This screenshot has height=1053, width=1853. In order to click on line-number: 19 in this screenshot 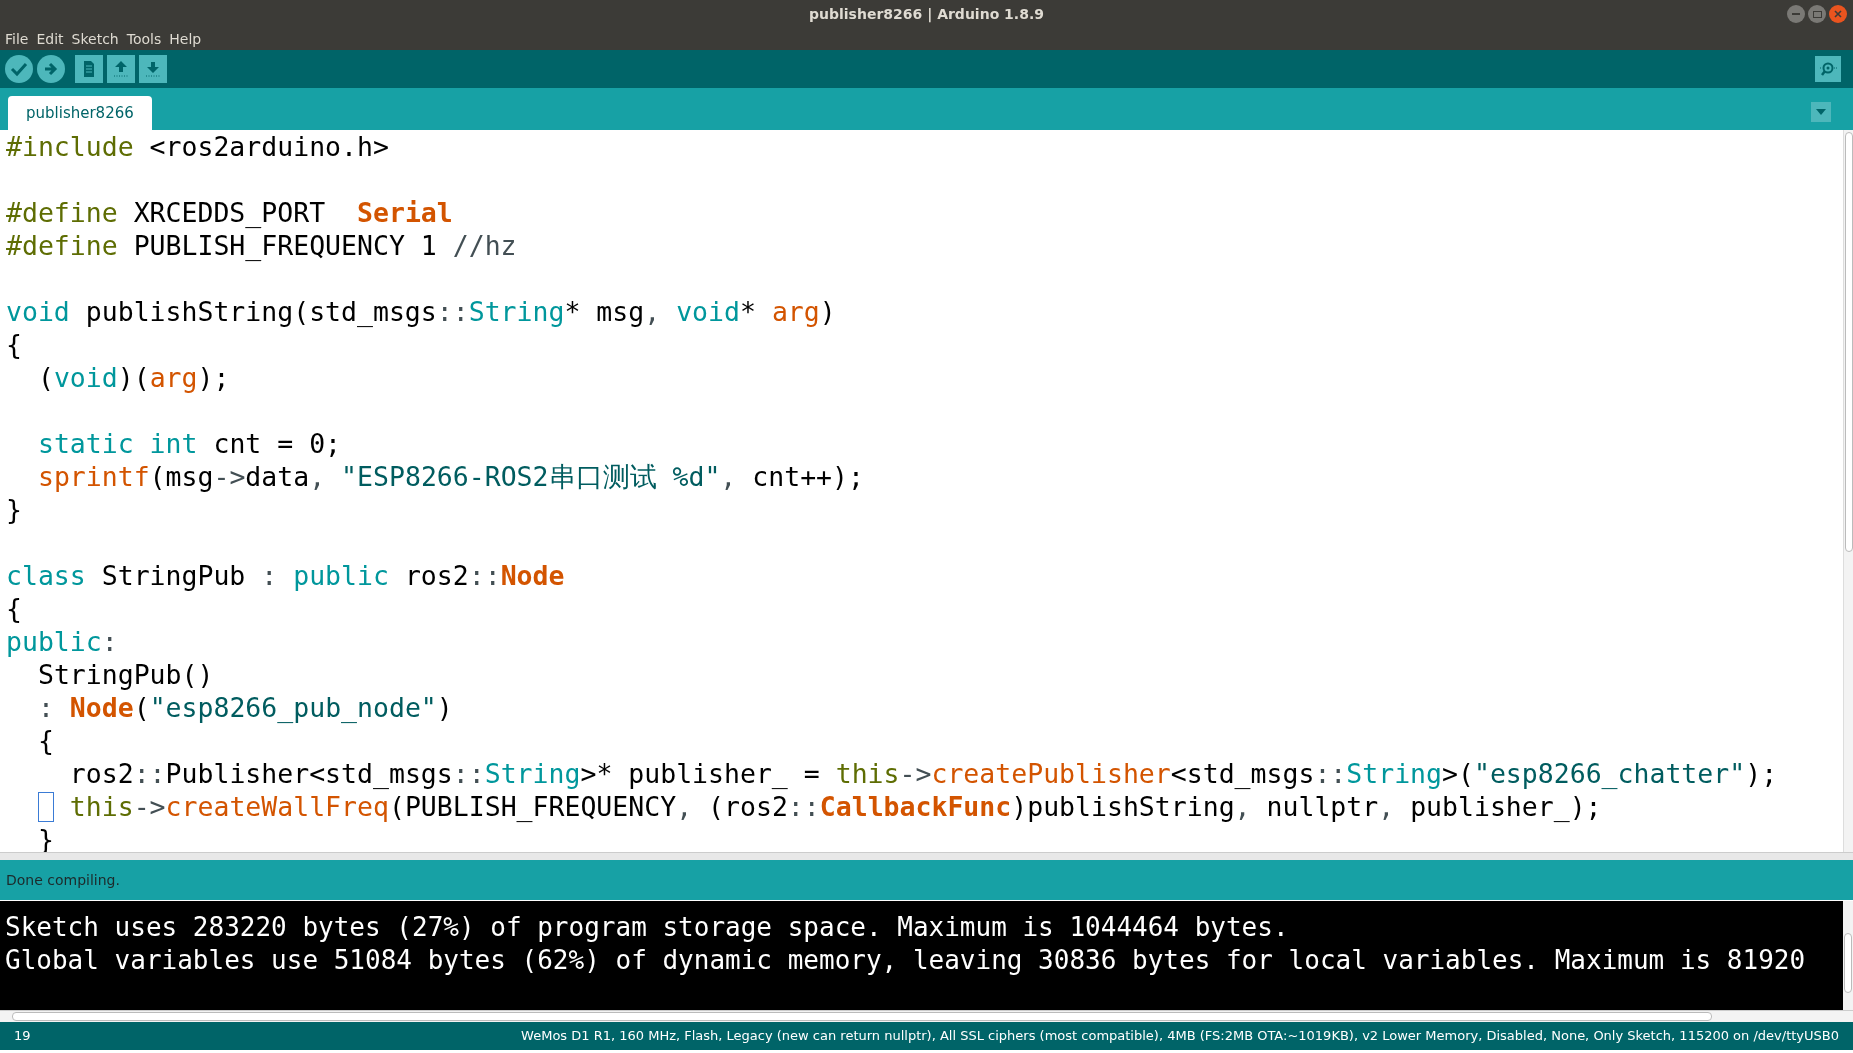, I will do `click(22, 1036)`.